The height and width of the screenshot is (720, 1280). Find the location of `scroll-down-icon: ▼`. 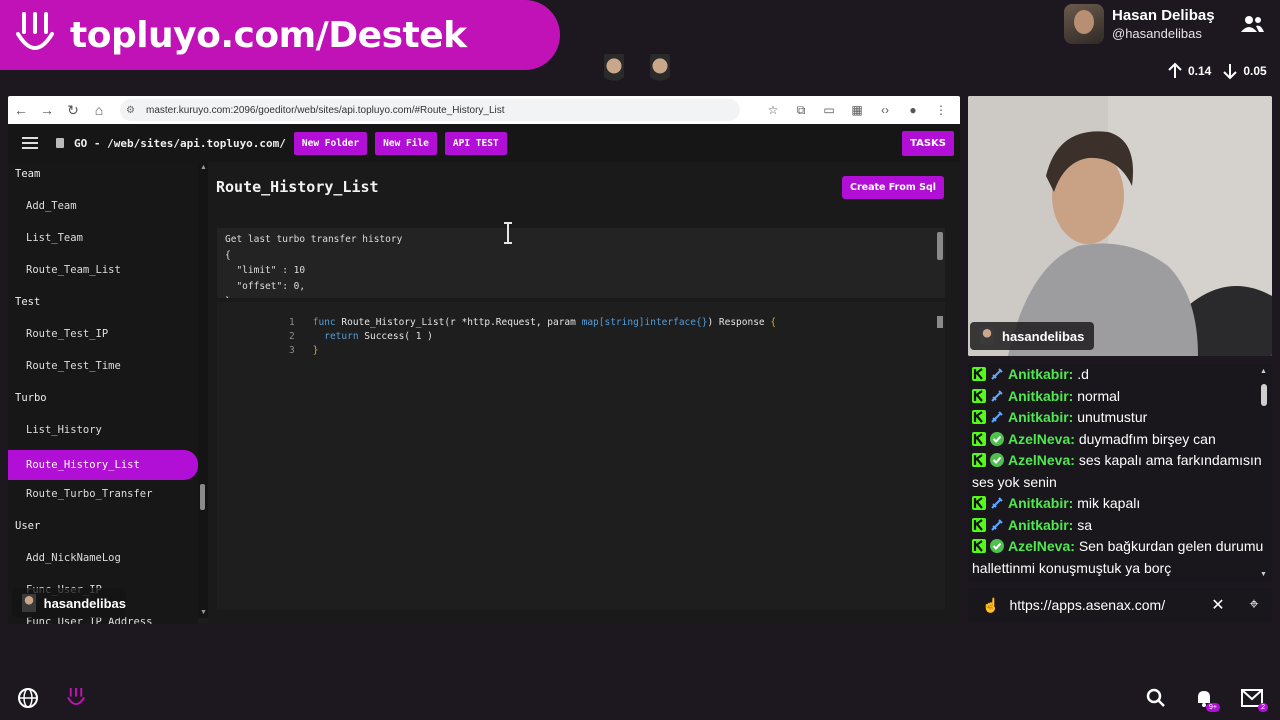

scroll-down-icon: ▼ is located at coordinates (203, 612).